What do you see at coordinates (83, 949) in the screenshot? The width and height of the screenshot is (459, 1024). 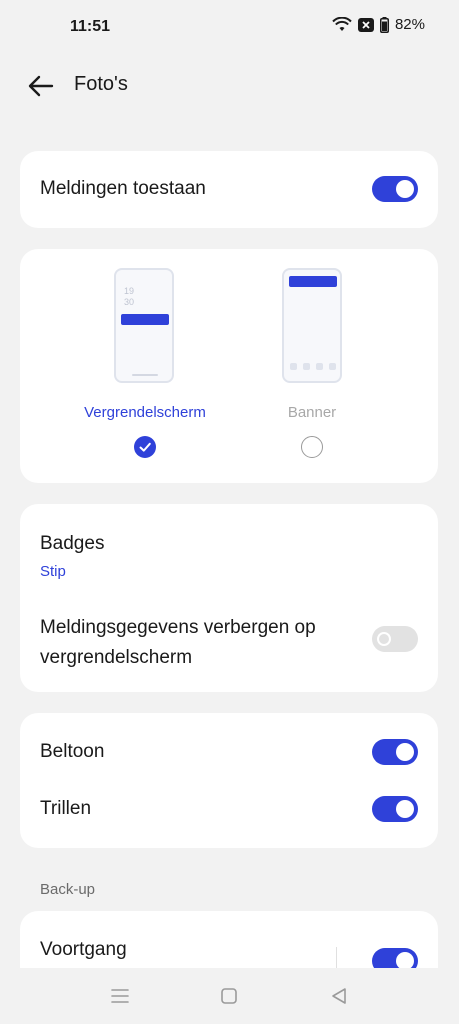 I see `progress-label: Voortgang` at bounding box center [83, 949].